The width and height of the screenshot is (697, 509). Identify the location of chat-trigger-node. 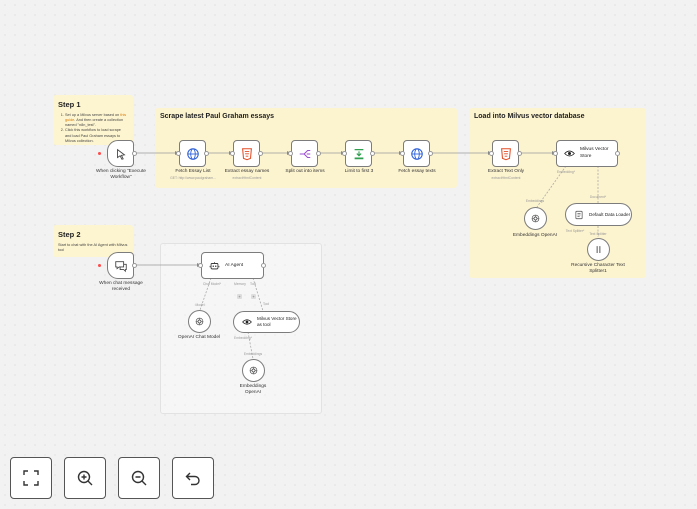
(120, 265).